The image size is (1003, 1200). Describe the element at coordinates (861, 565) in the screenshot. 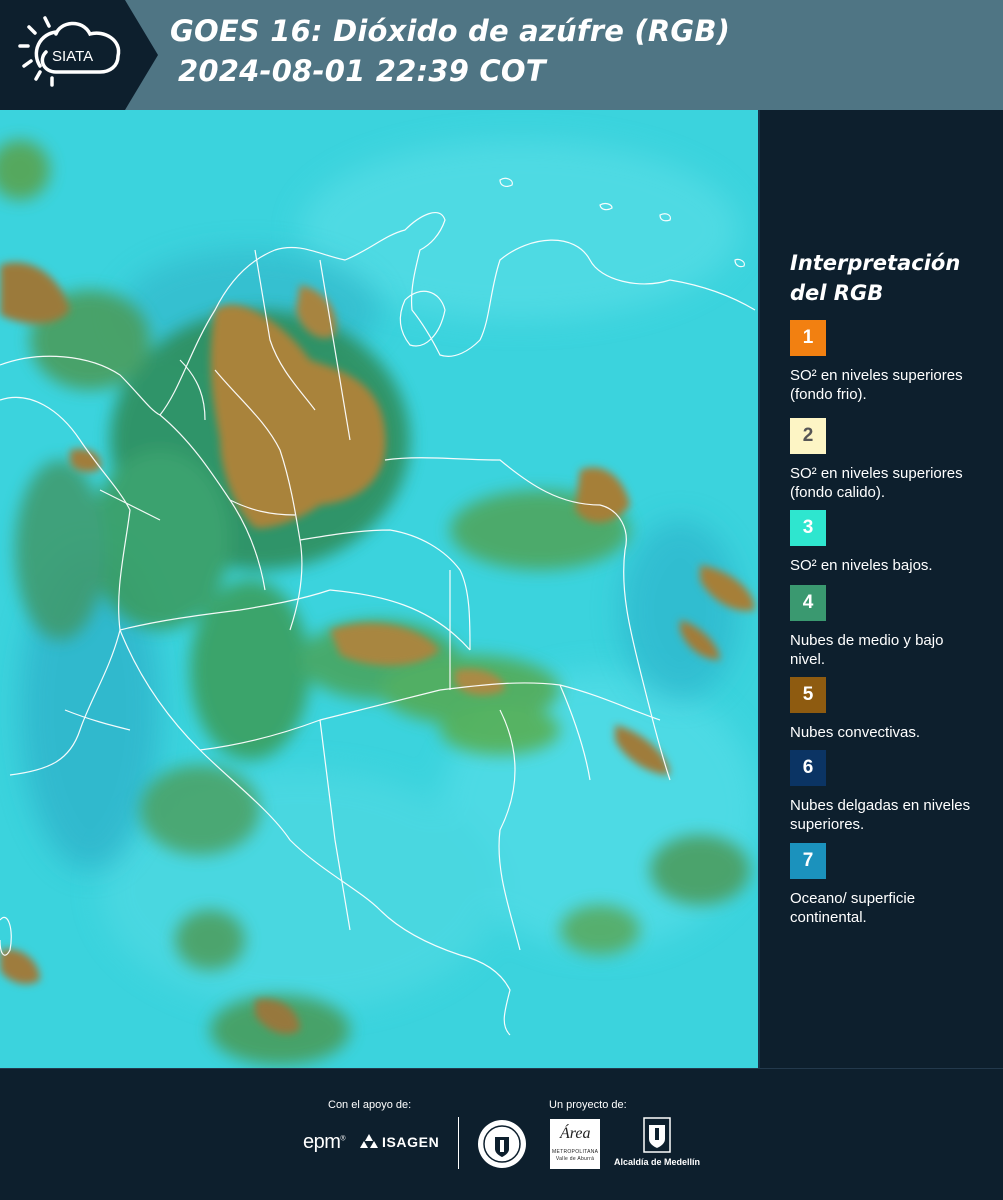

I see `legend-item-text: SO² en niveles bajos.` at that location.